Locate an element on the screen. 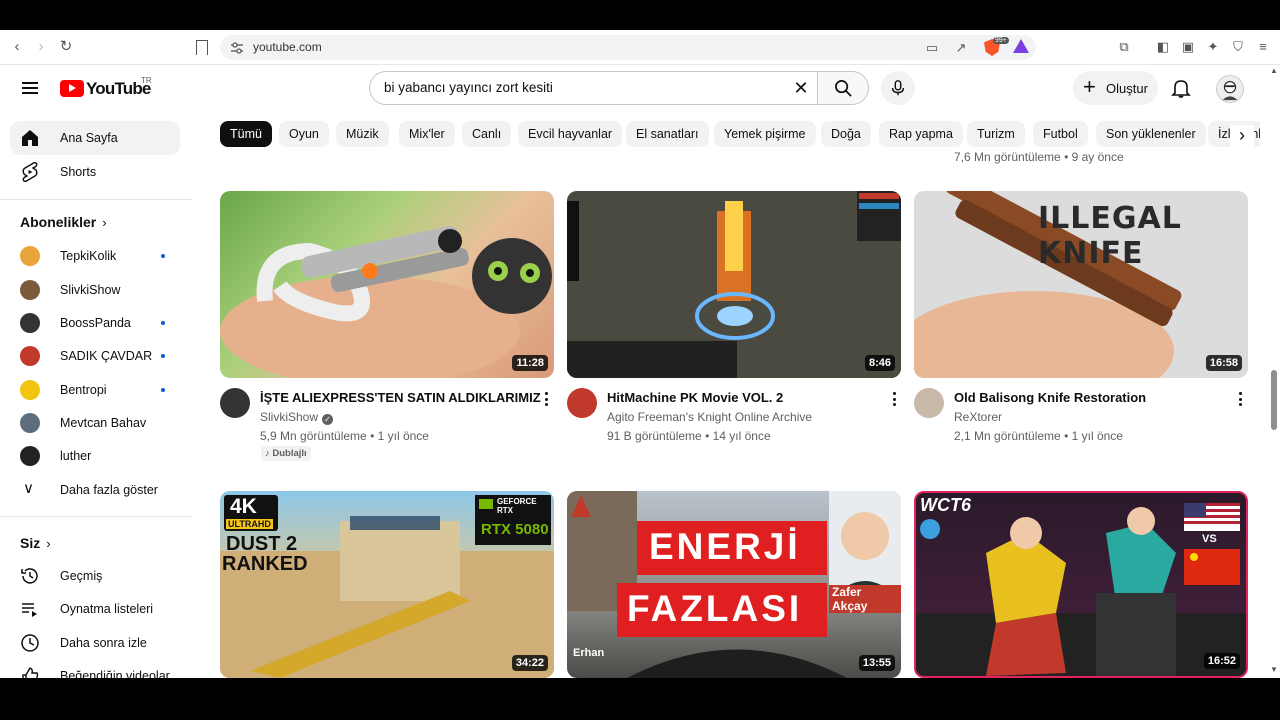 This screenshot has width=1280, height=720. you-heading: Siz › is located at coordinates (35, 543).